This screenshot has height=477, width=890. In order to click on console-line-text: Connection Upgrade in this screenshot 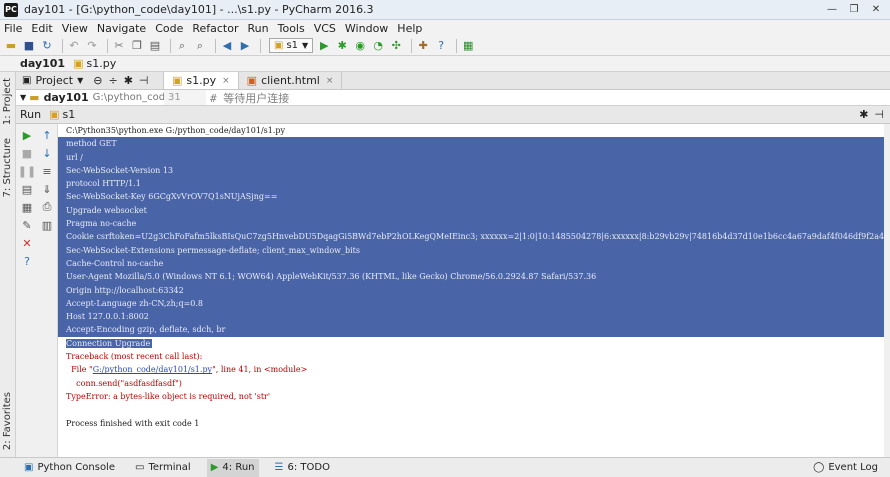, I will do `click(109, 343)`.